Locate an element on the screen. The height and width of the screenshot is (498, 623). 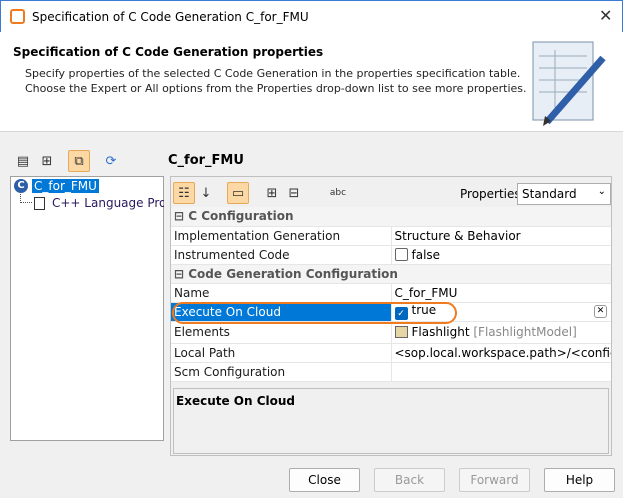
property-name: Instrumented Code is located at coordinates (281, 255).